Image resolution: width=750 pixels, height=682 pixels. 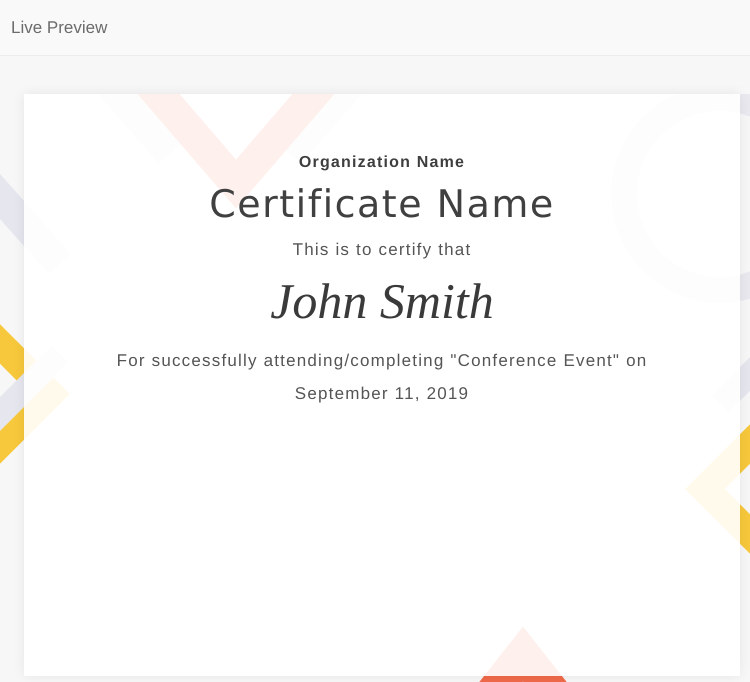 I want to click on recipient-name: John Smith, so click(x=382, y=301).